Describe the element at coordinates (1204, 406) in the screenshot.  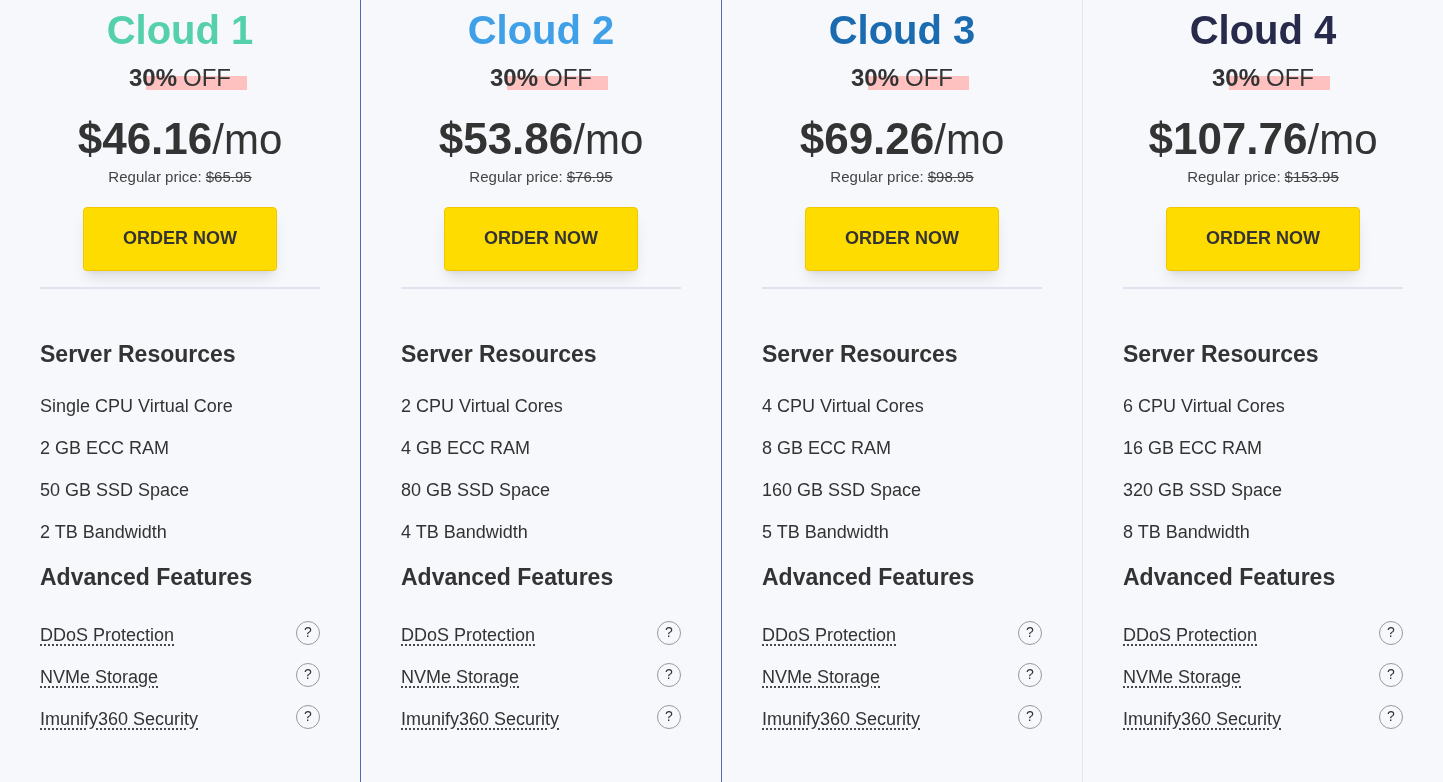
I see `resource-item: 6 CPU Virtual Cores` at that location.